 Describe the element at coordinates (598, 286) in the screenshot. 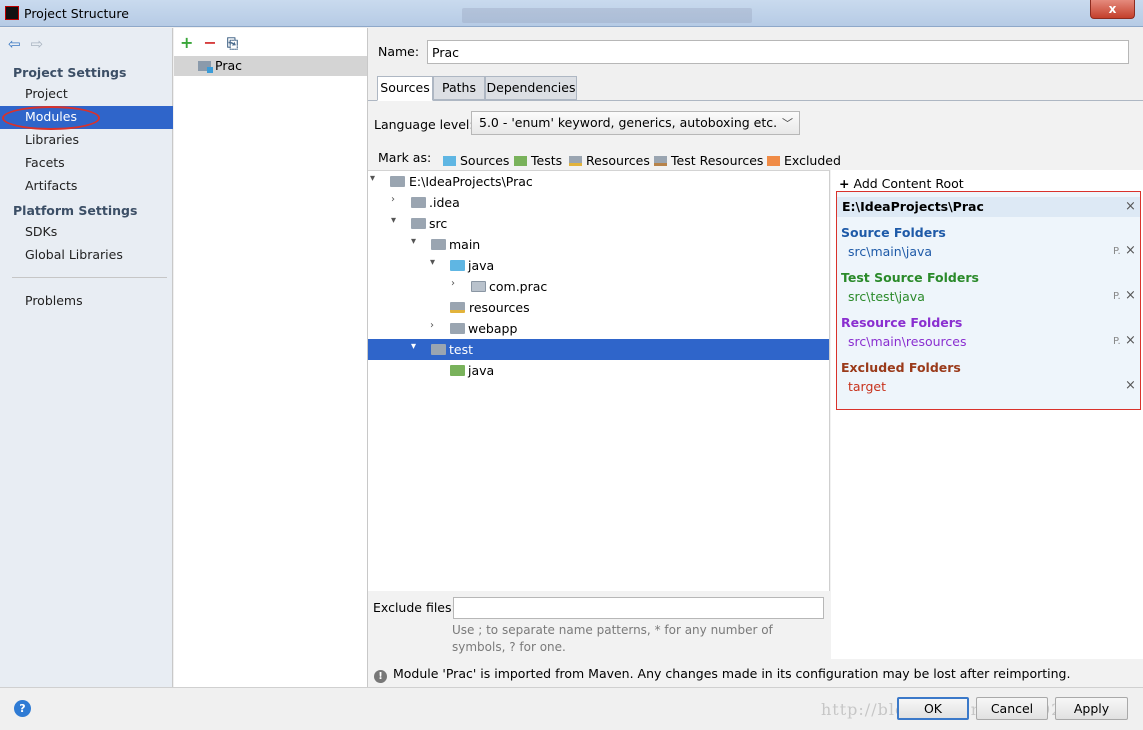

I see `tree-node: › com.prac` at that location.